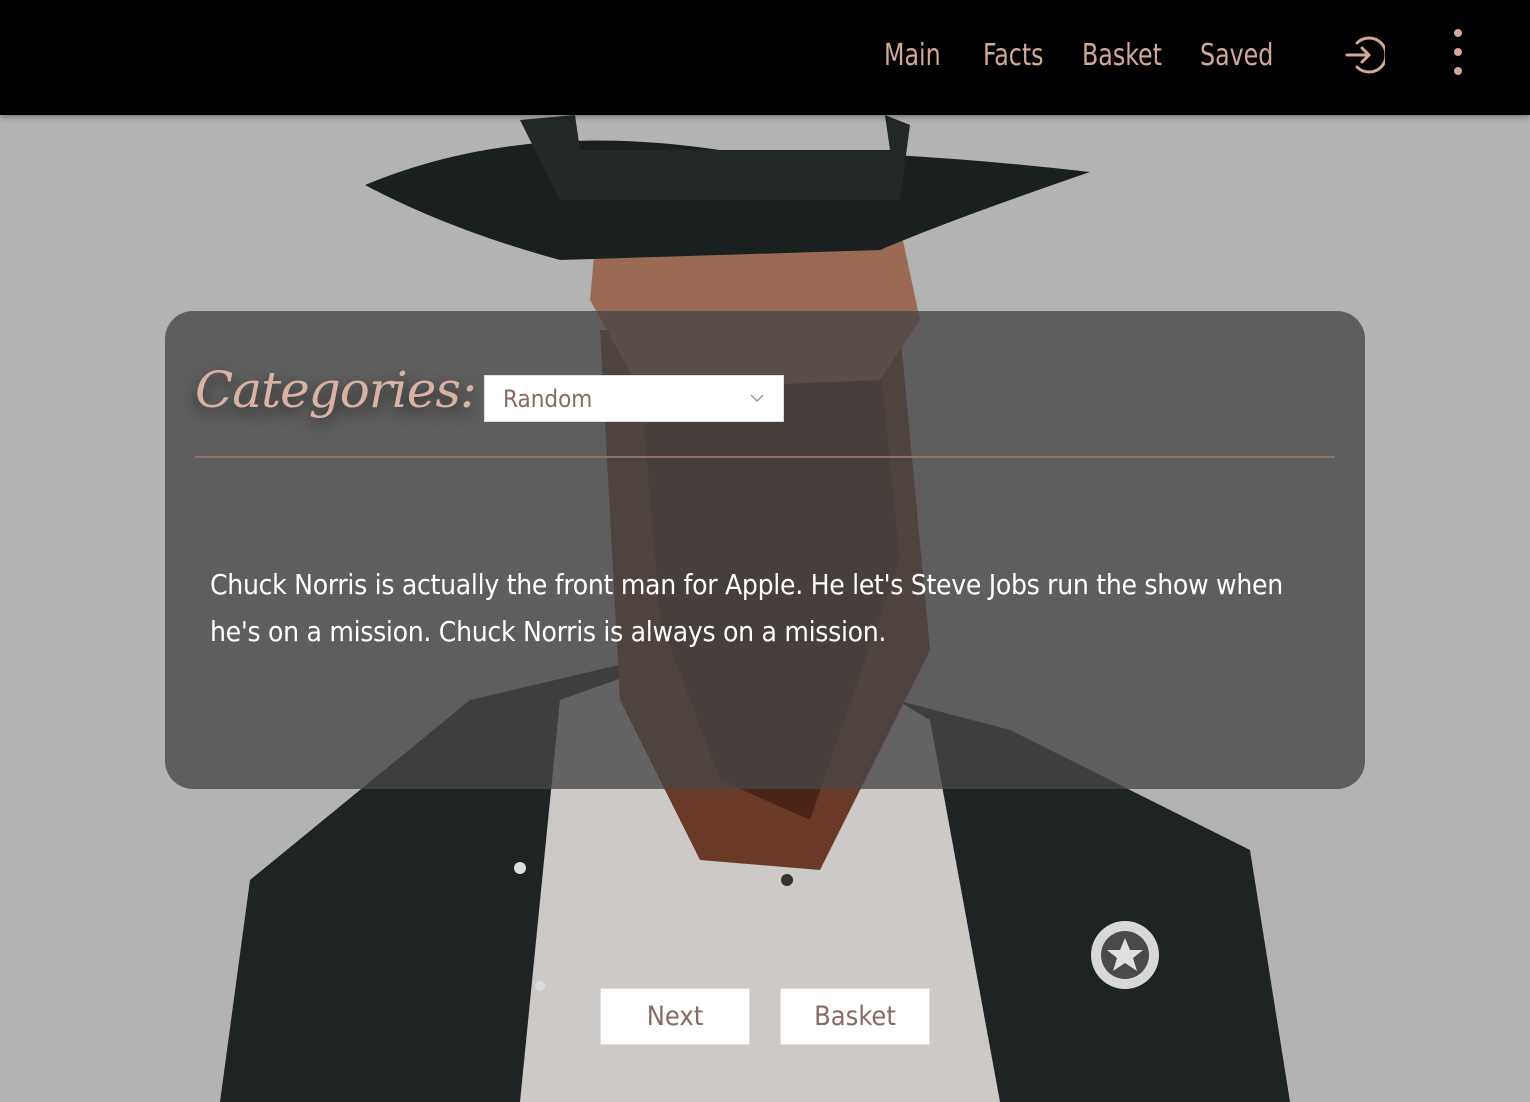  What do you see at coordinates (548, 399) in the screenshot?
I see `category-select-value: Random` at bounding box center [548, 399].